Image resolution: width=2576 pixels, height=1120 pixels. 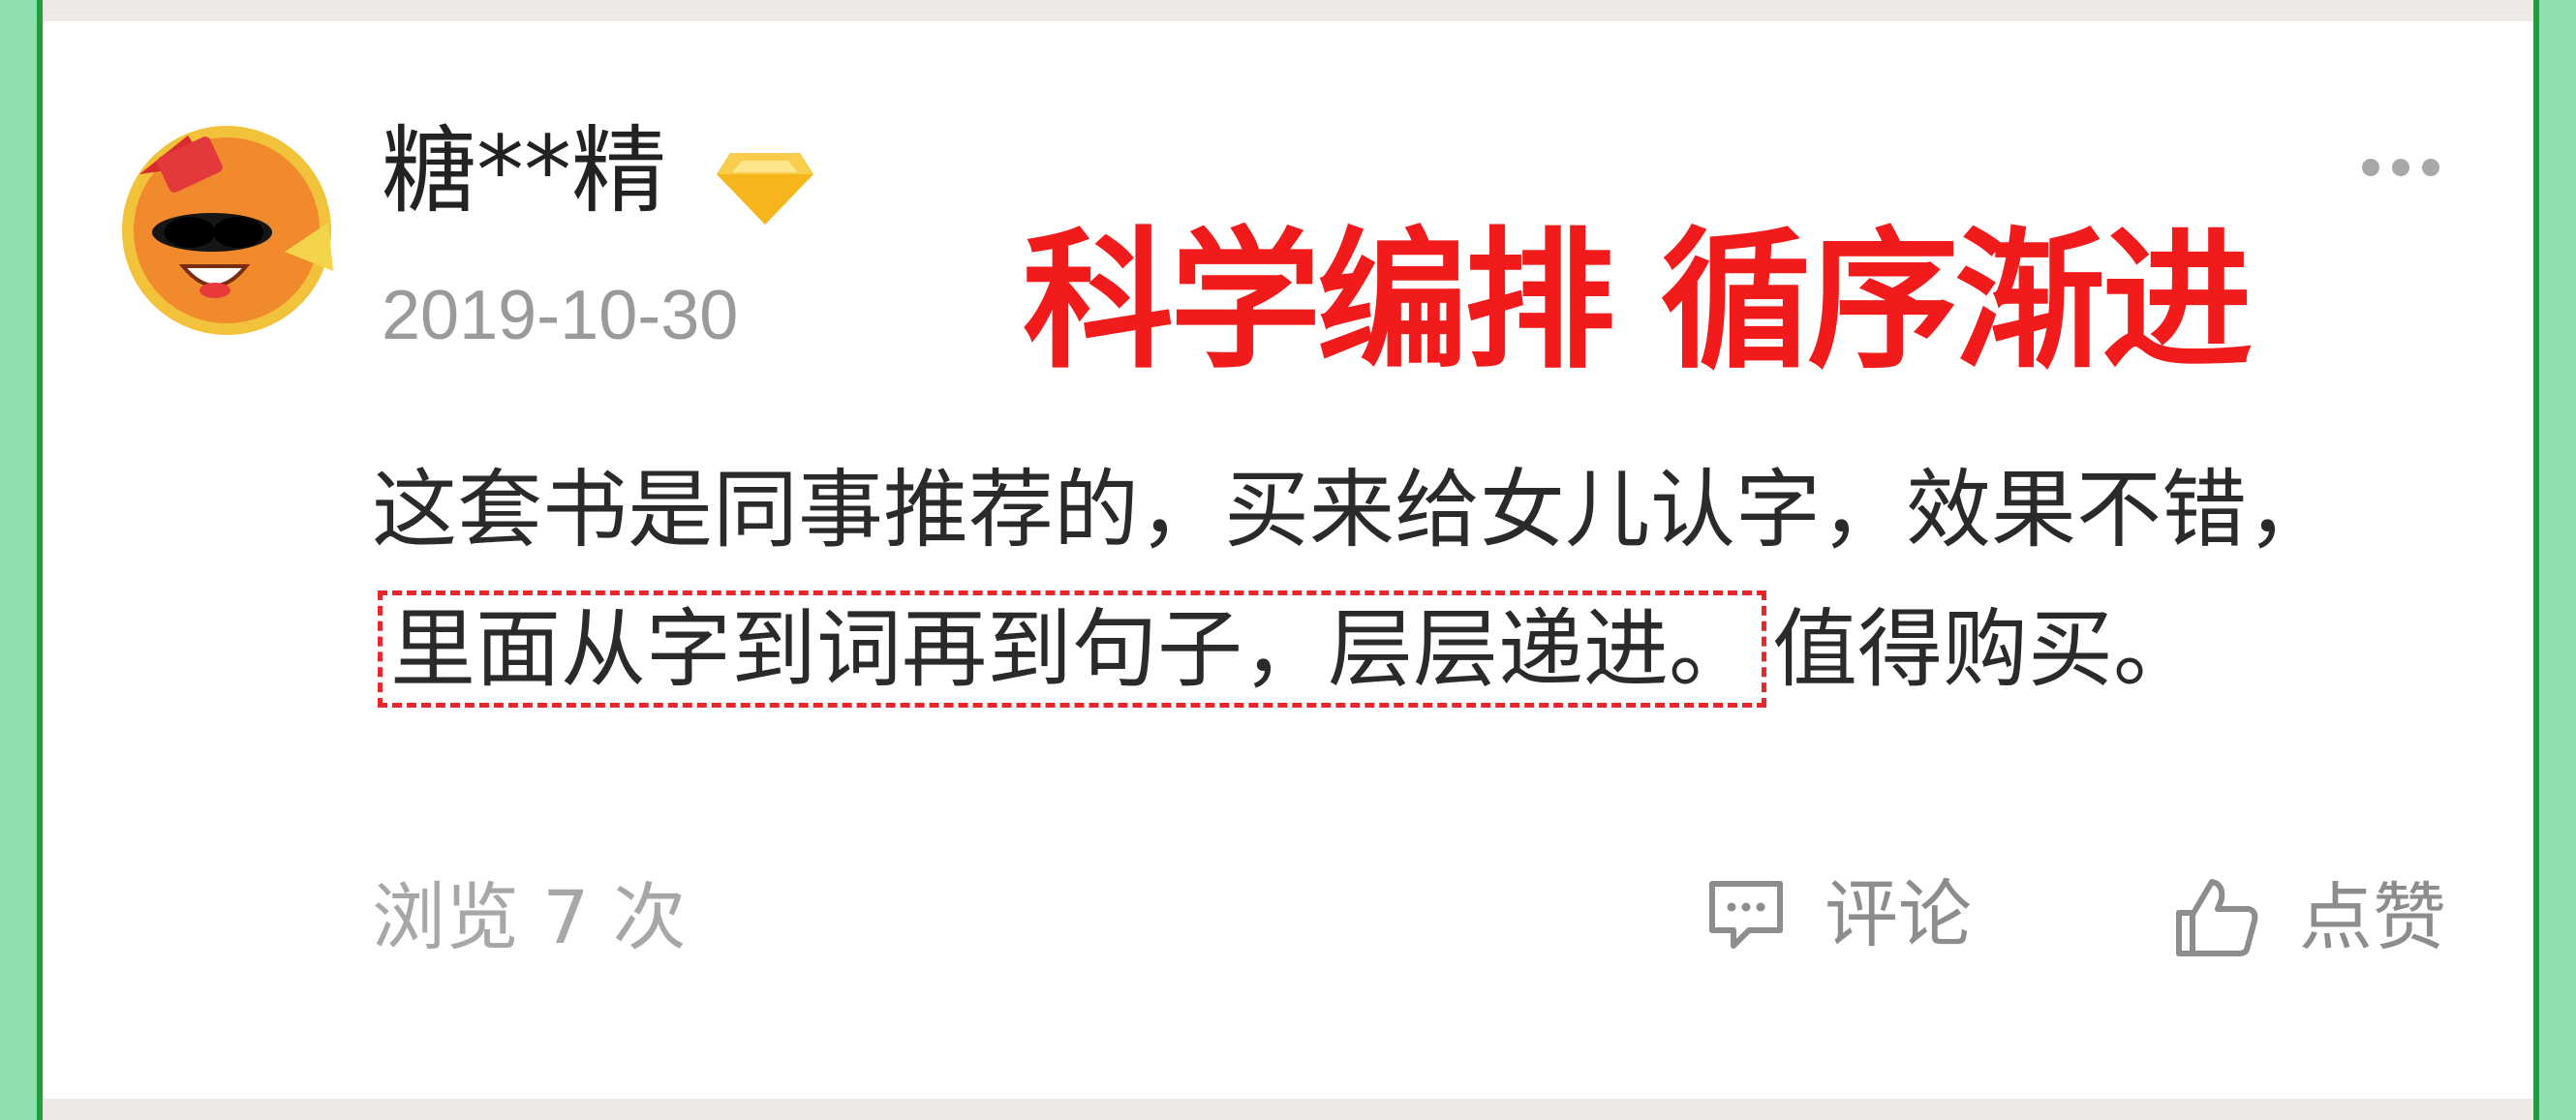 What do you see at coordinates (2217, 918) in the screenshot?
I see `thumbs-up-icon` at bounding box center [2217, 918].